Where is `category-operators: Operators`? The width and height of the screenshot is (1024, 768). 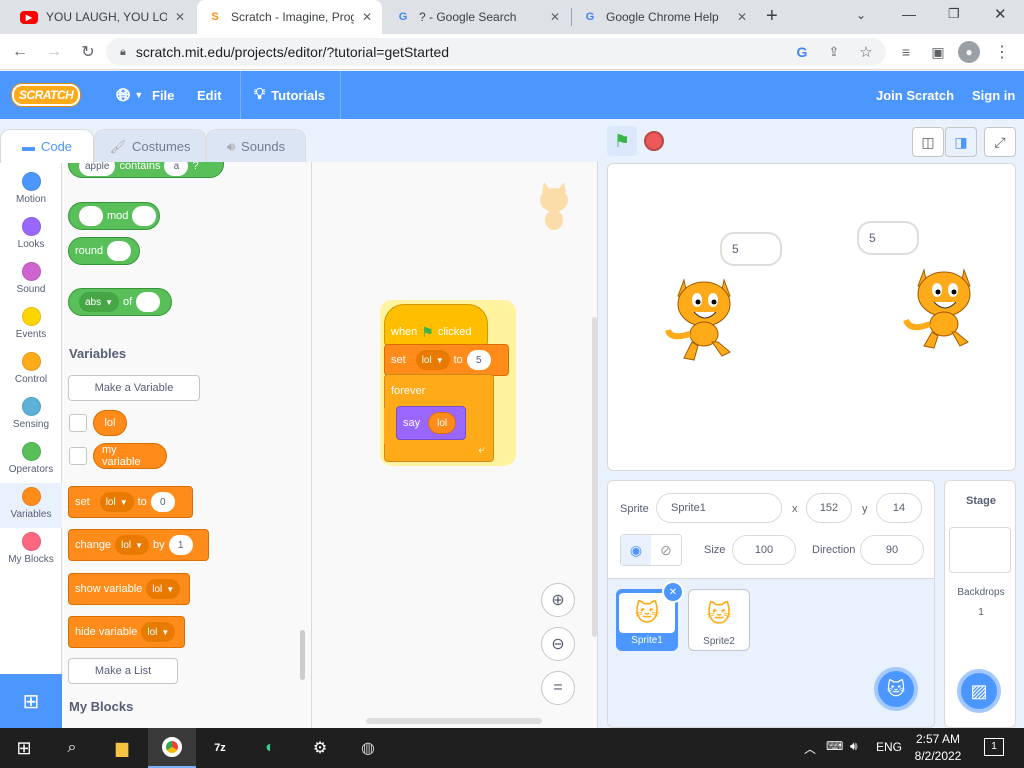
category-operators: Operators is located at coordinates (31, 460).